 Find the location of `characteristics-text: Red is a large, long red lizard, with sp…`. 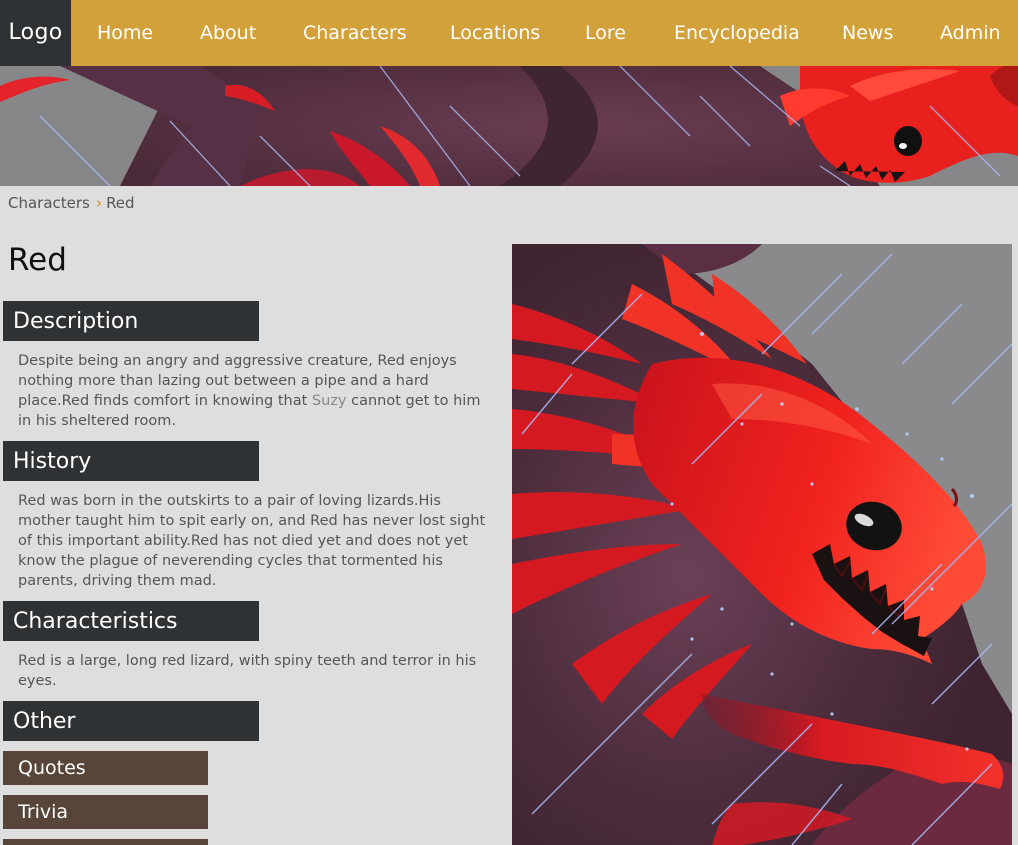

characteristics-text: Red is a large, long red lizard, with sp… is located at coordinates (247, 671).